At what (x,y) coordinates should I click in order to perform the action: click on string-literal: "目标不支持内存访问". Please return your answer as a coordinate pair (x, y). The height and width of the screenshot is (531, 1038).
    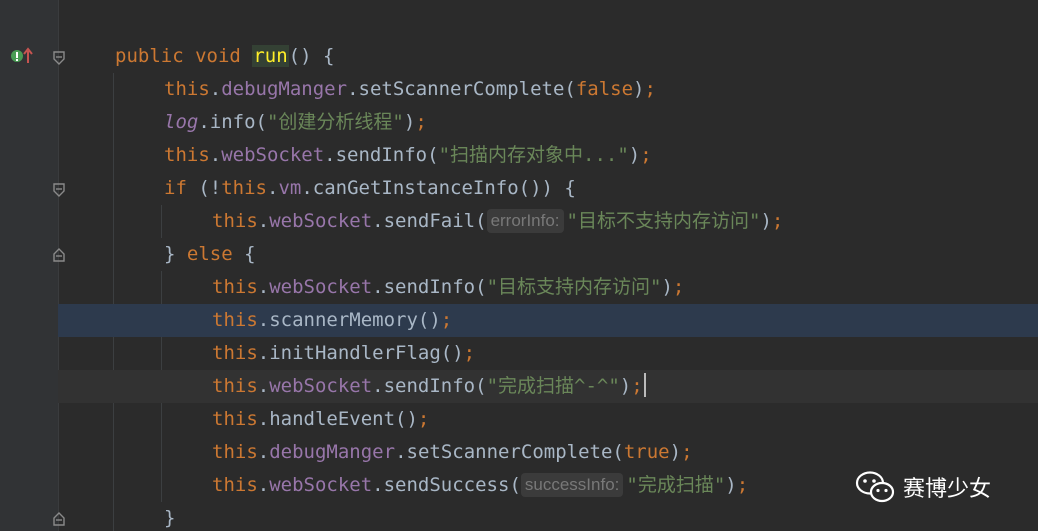
    Looking at the image, I should click on (663, 221).